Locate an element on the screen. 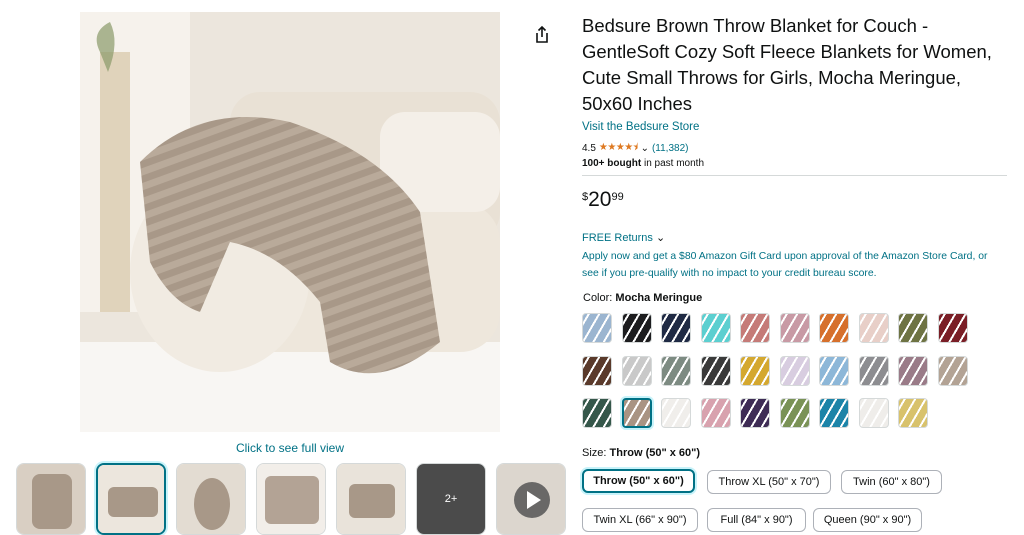 The width and height of the screenshot is (1024, 535). rating-row: 4.5 ★★★★⯨ ⌄ (11,382) is located at coordinates (635, 148).